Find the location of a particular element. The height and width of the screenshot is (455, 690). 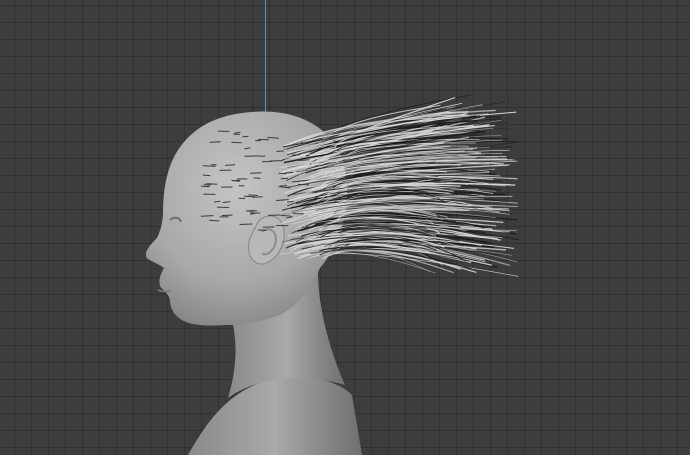

shoulder-mesh is located at coordinates (275, 416).